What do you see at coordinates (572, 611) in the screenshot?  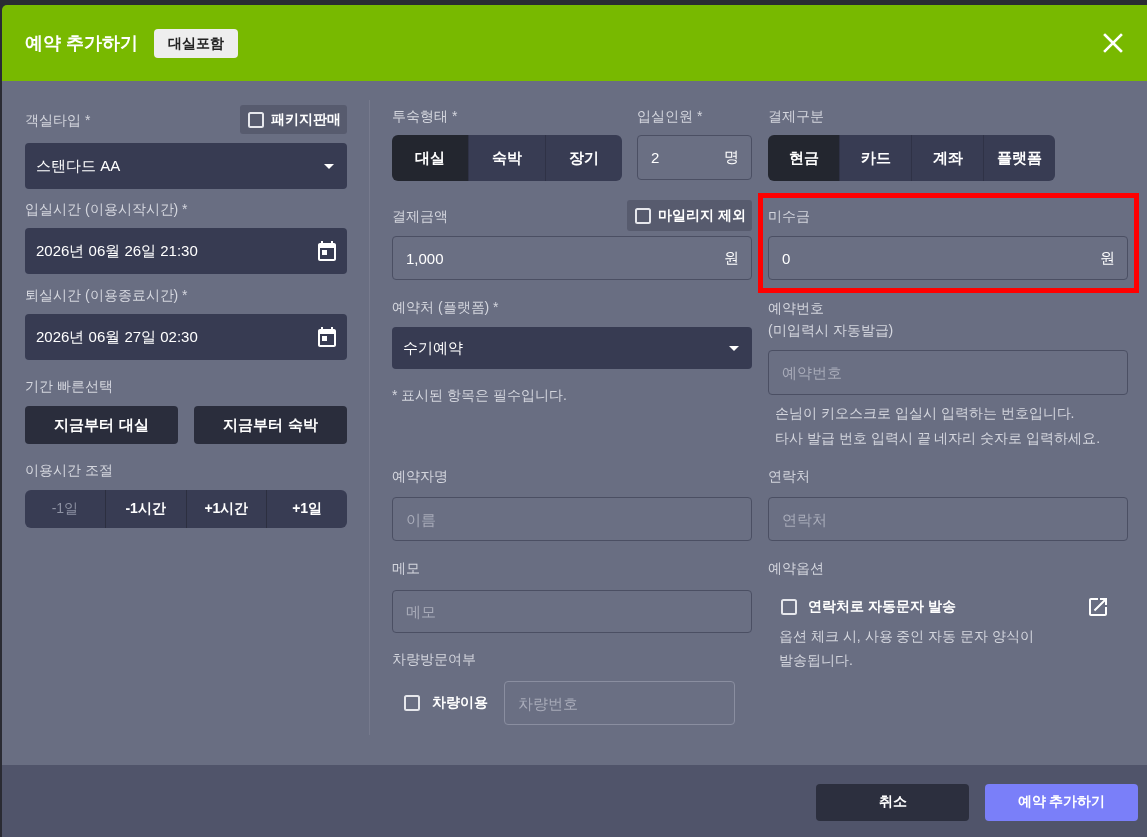 I see `memo-input: 메모` at bounding box center [572, 611].